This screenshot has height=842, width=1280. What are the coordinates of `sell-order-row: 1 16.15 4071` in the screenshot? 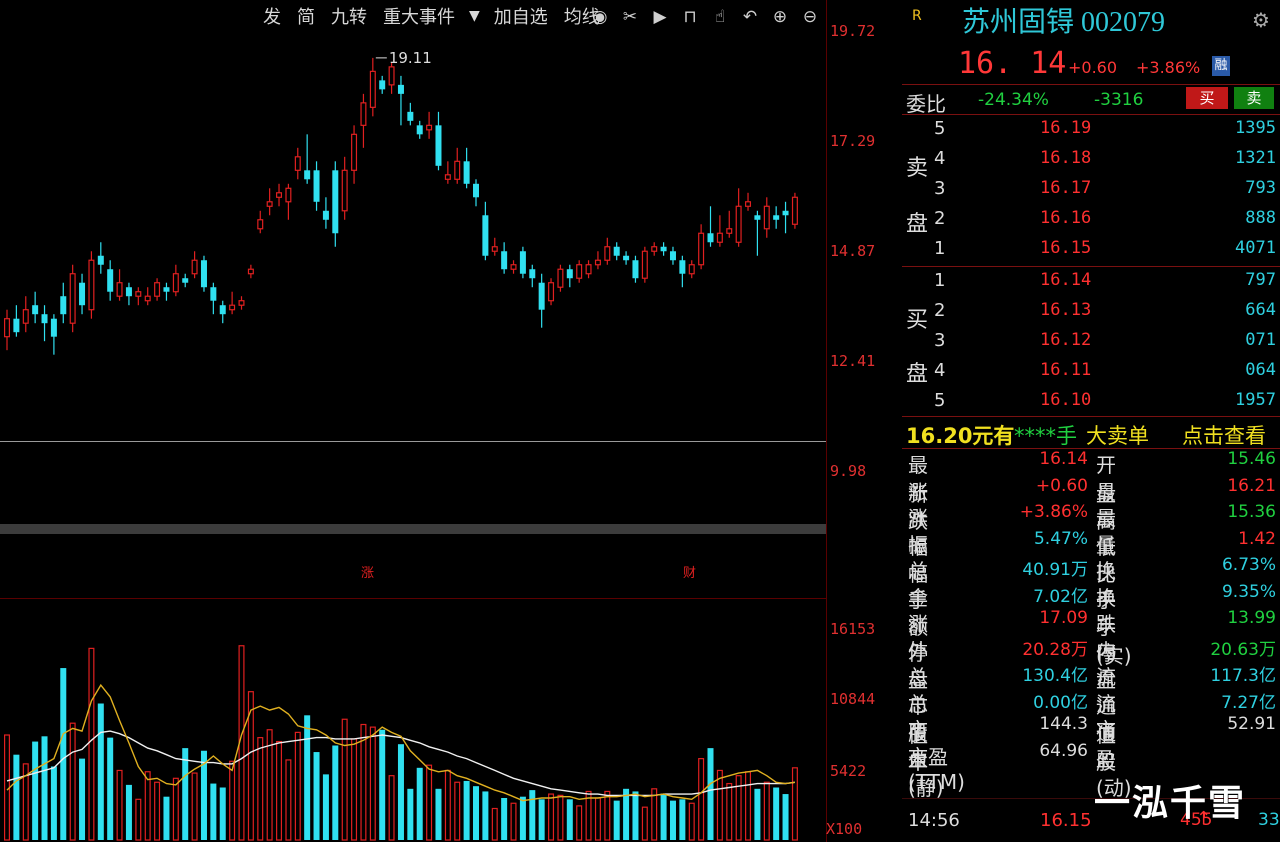 It's located at (1106, 251).